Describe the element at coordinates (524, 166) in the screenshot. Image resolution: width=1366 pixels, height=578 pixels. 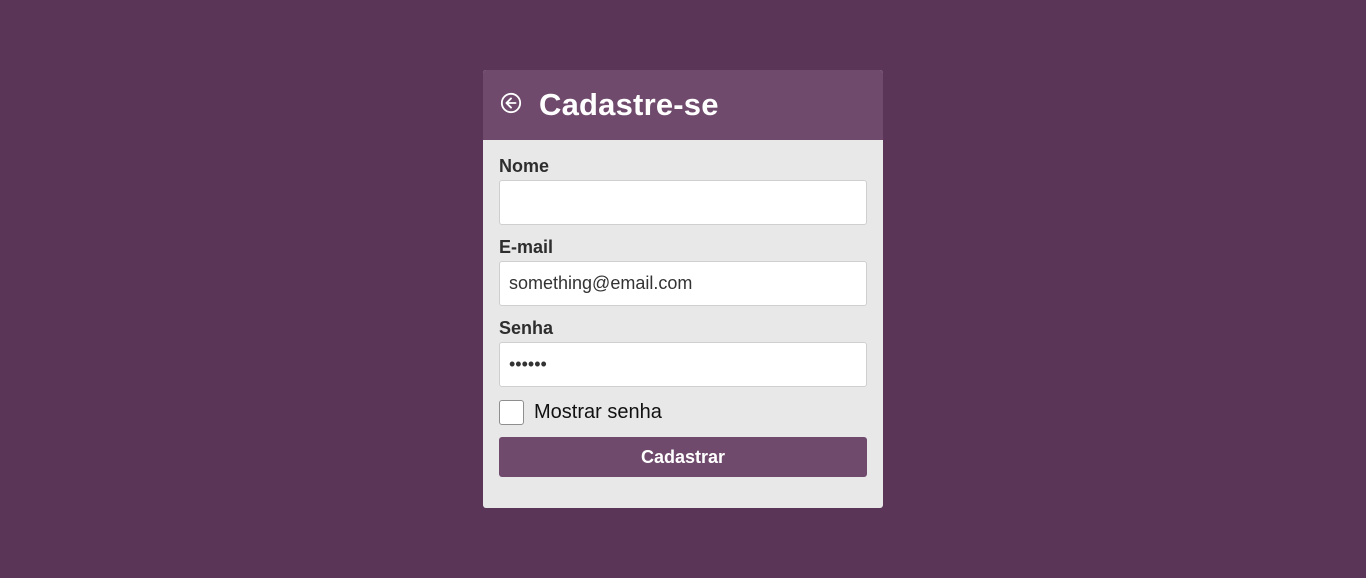
I see `name-label: Nome` at that location.